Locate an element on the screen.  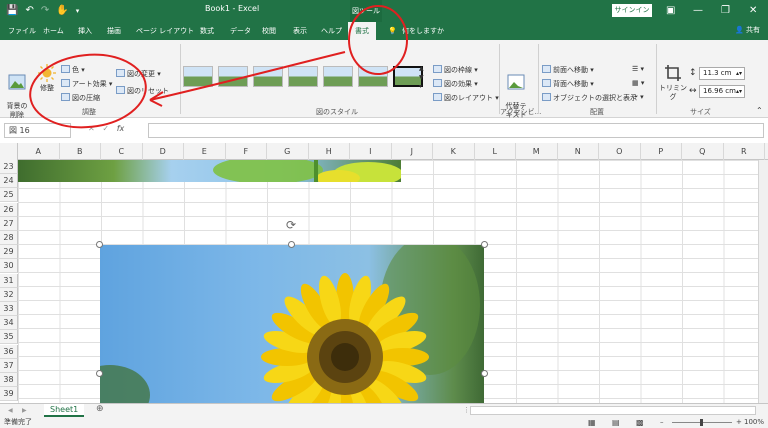
row-header: 38 is located at coordinates (9, 380).